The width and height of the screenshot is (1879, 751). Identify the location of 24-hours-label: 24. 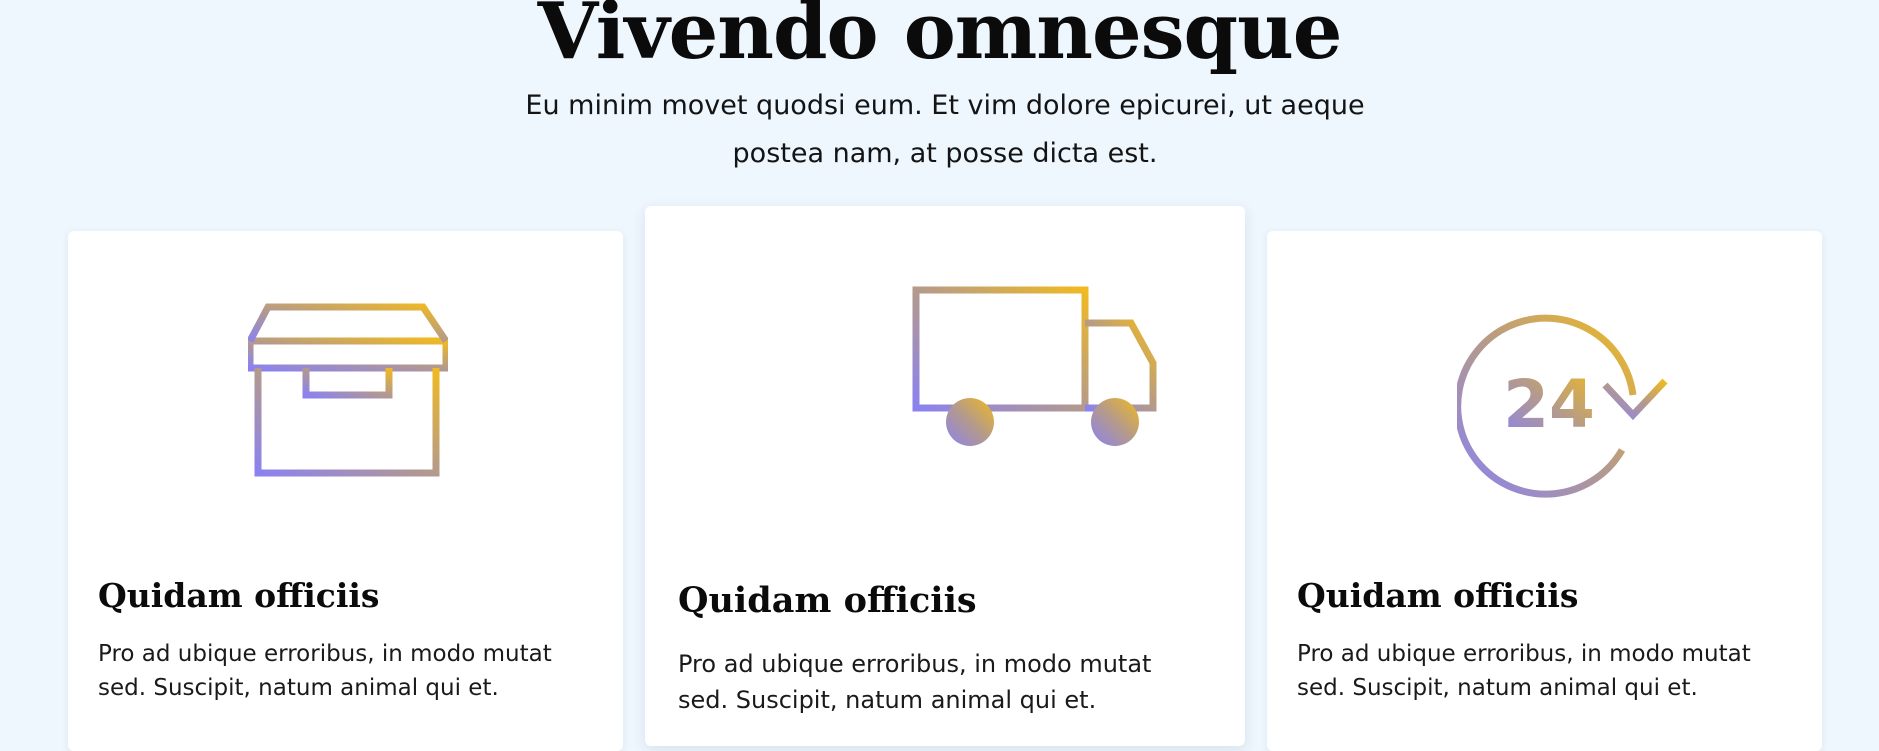
(1549, 404).